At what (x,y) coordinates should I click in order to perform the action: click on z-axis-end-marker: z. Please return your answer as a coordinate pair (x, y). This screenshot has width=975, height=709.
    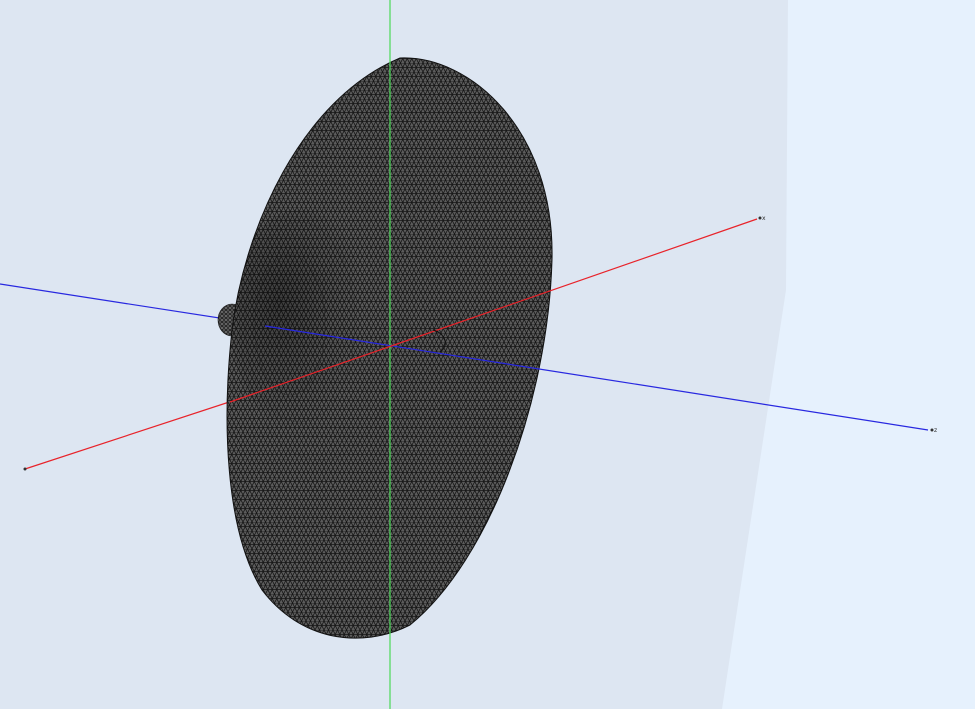
    Looking at the image, I should click on (933, 430).